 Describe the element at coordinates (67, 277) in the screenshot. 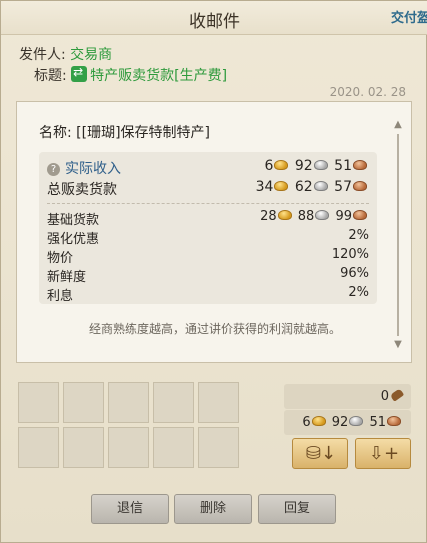

I see `stat-label: 新鲜度` at that location.